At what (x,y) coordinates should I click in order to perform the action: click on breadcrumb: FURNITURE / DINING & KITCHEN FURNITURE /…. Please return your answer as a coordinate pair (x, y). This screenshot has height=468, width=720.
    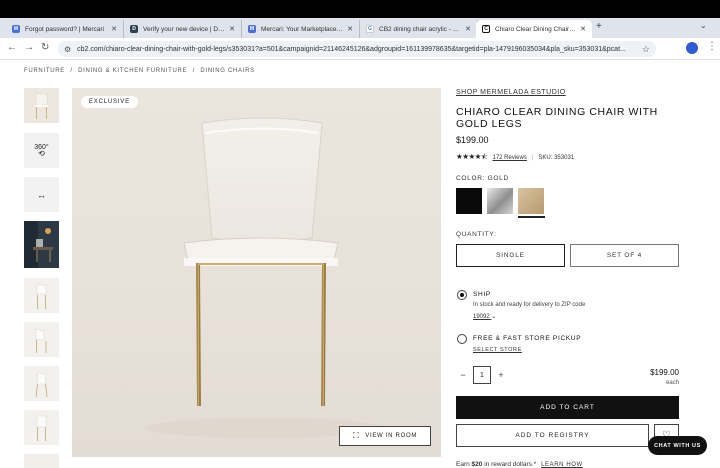
    Looking at the image, I should click on (141, 71).